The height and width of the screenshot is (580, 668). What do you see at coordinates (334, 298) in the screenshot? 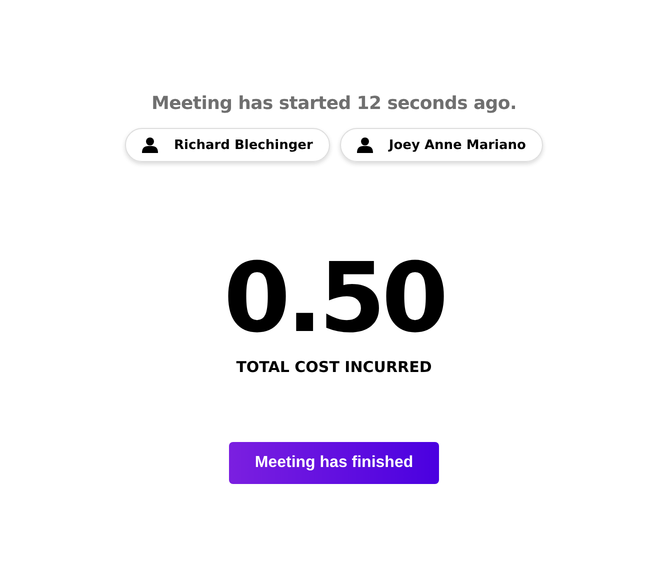
I see `cost-amount: 0.50` at bounding box center [334, 298].